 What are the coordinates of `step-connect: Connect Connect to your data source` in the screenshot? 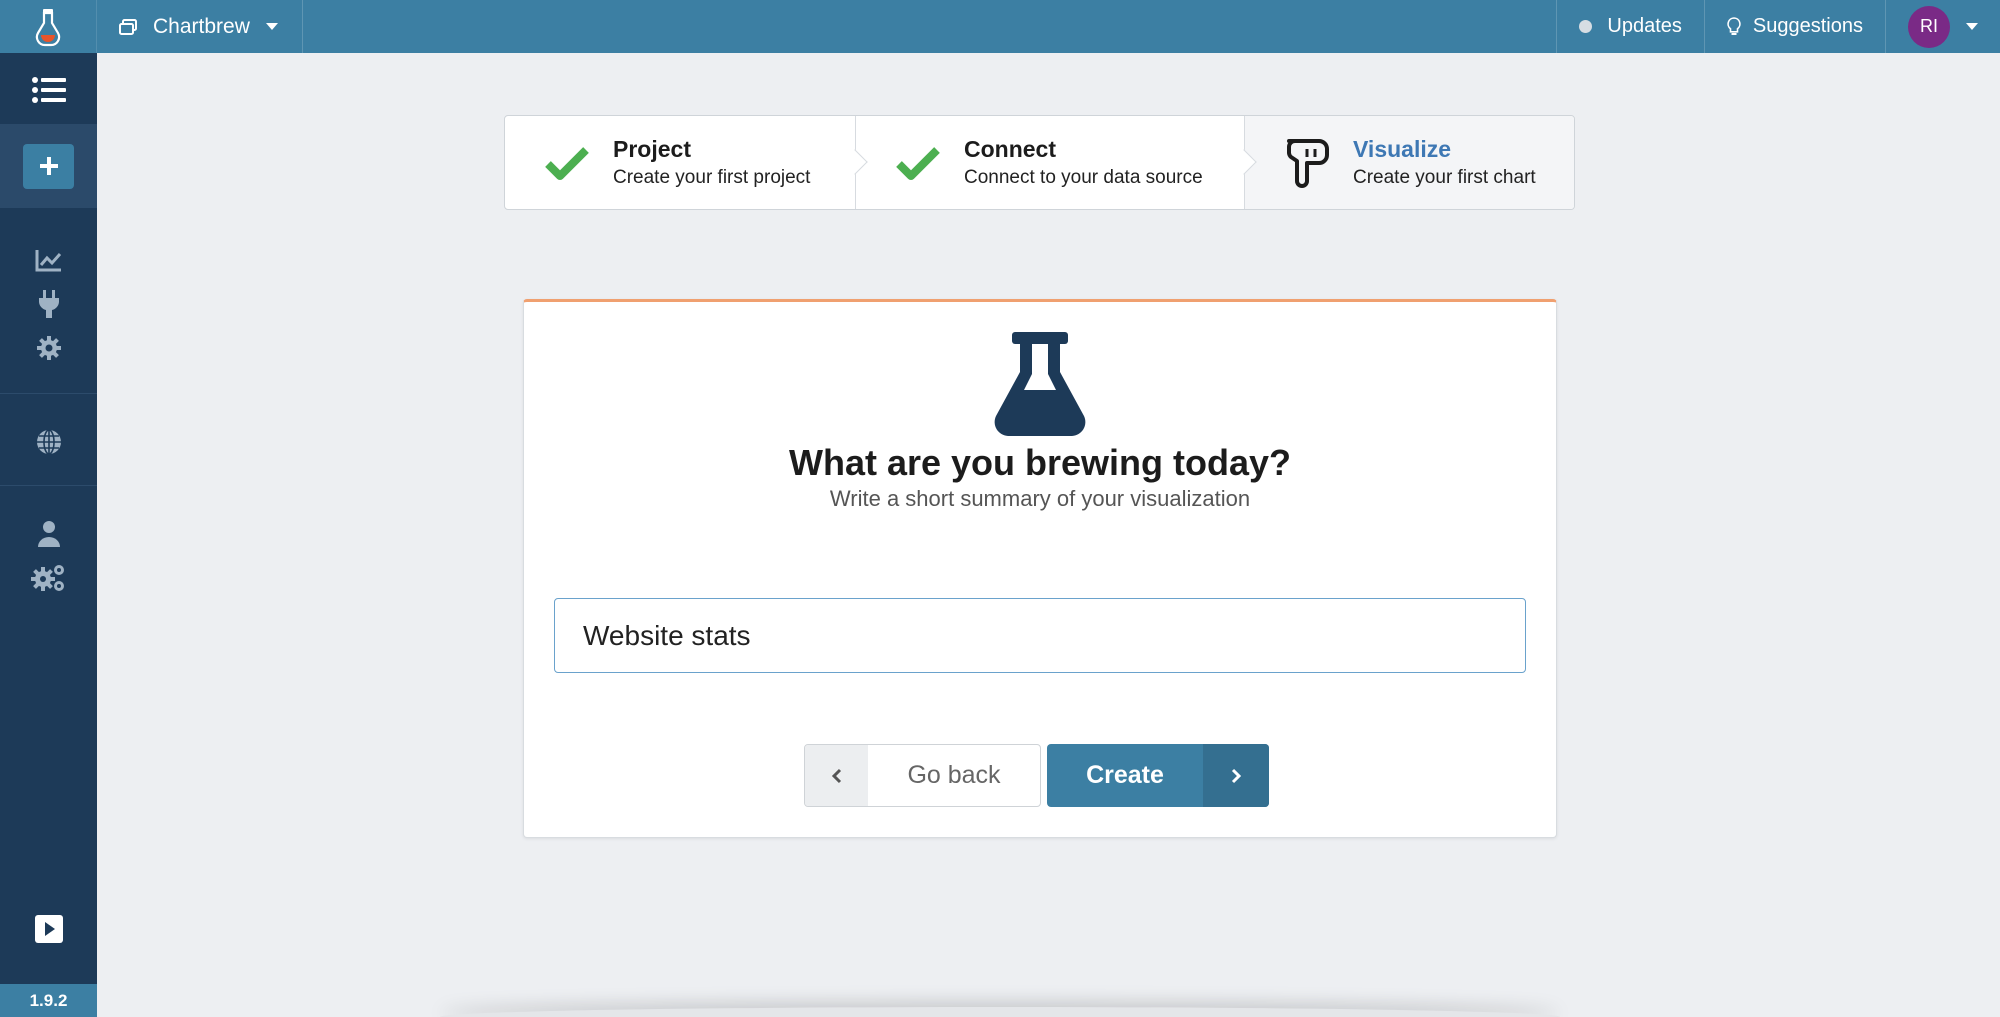 It's located at (1056, 162).